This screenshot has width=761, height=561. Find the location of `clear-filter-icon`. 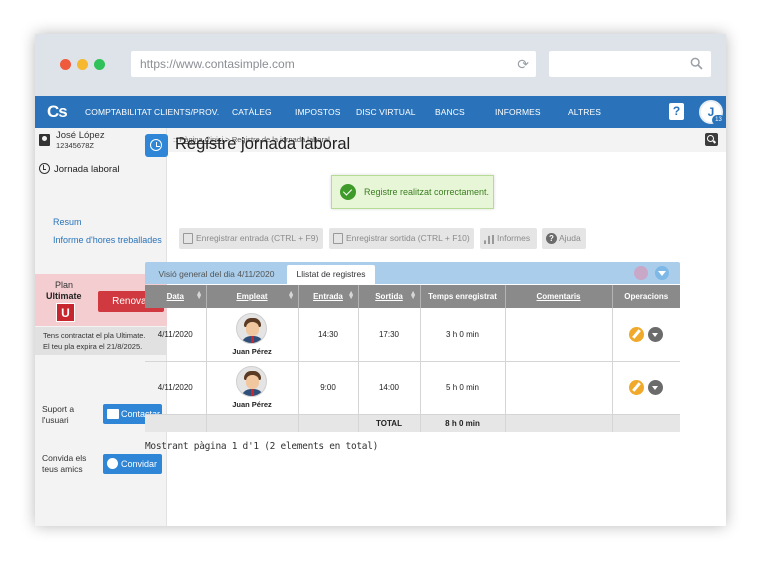

clear-filter-icon is located at coordinates (641, 273).